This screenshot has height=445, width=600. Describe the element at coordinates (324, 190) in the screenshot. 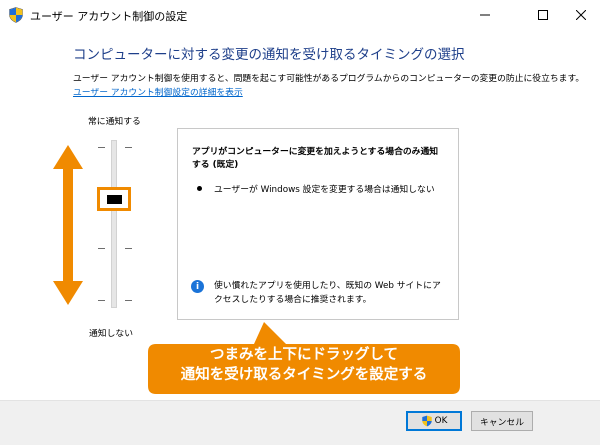

I see `level-bullet-text: ユーザーが Windows 設定を変更する場合は通知しない` at that location.